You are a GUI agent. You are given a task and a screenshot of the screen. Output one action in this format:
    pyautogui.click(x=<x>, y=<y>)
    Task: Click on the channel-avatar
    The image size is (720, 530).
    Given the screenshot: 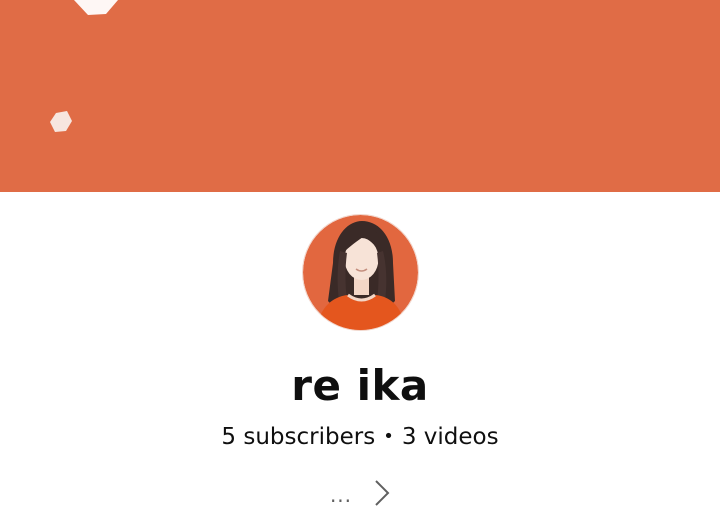 What is the action you would take?
    pyautogui.click(x=360, y=272)
    